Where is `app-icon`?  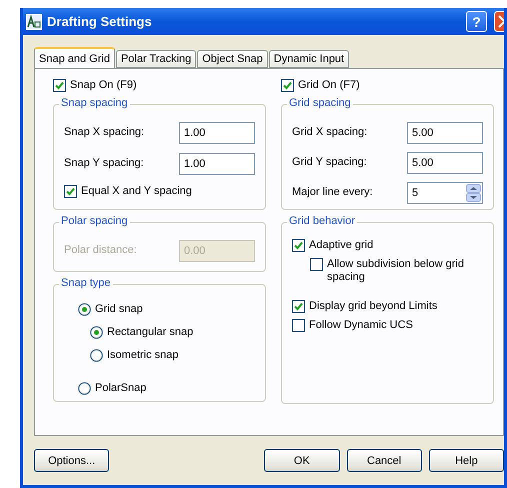
app-icon is located at coordinates (34, 22).